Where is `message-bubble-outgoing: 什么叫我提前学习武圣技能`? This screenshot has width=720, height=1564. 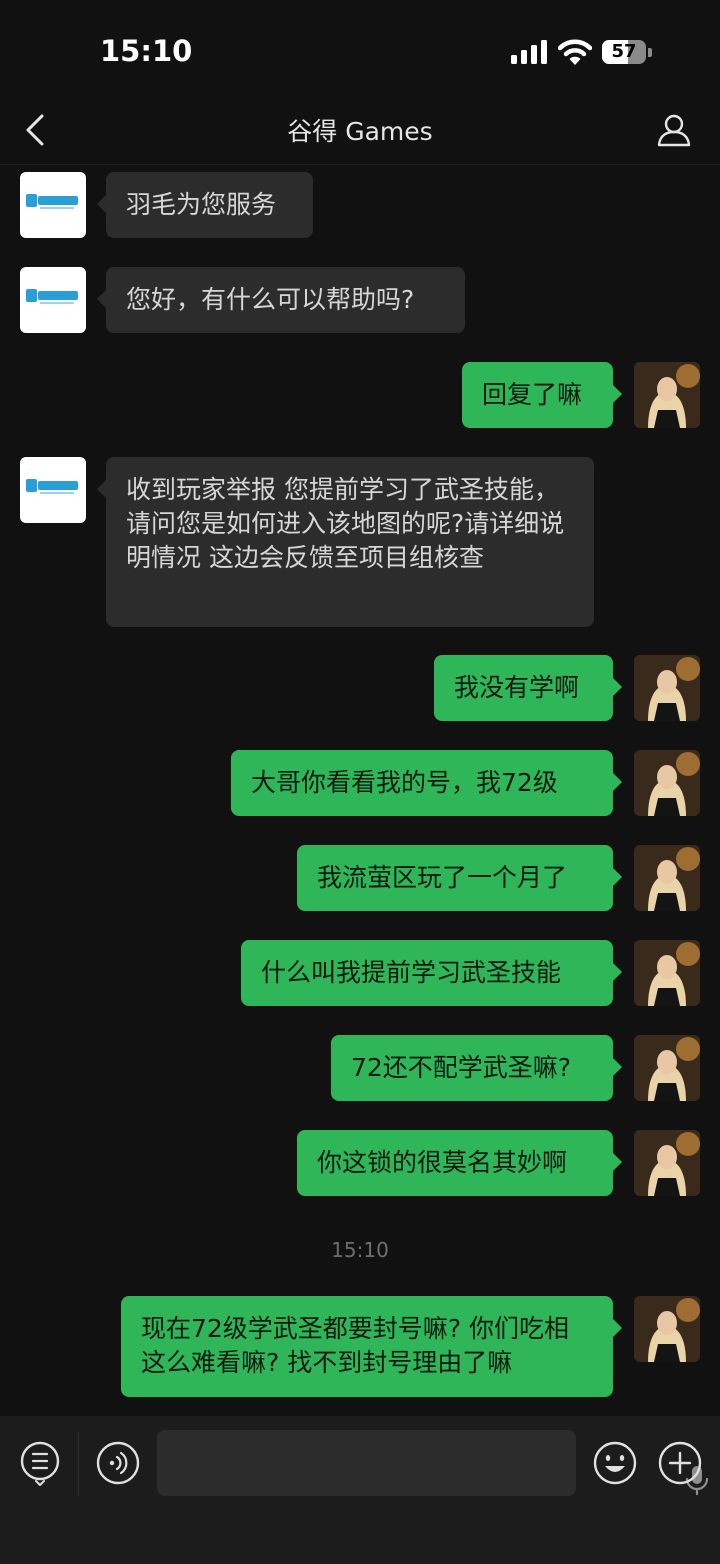
message-bubble-outgoing: 什么叫我提前学习武圣技能 is located at coordinates (431, 973).